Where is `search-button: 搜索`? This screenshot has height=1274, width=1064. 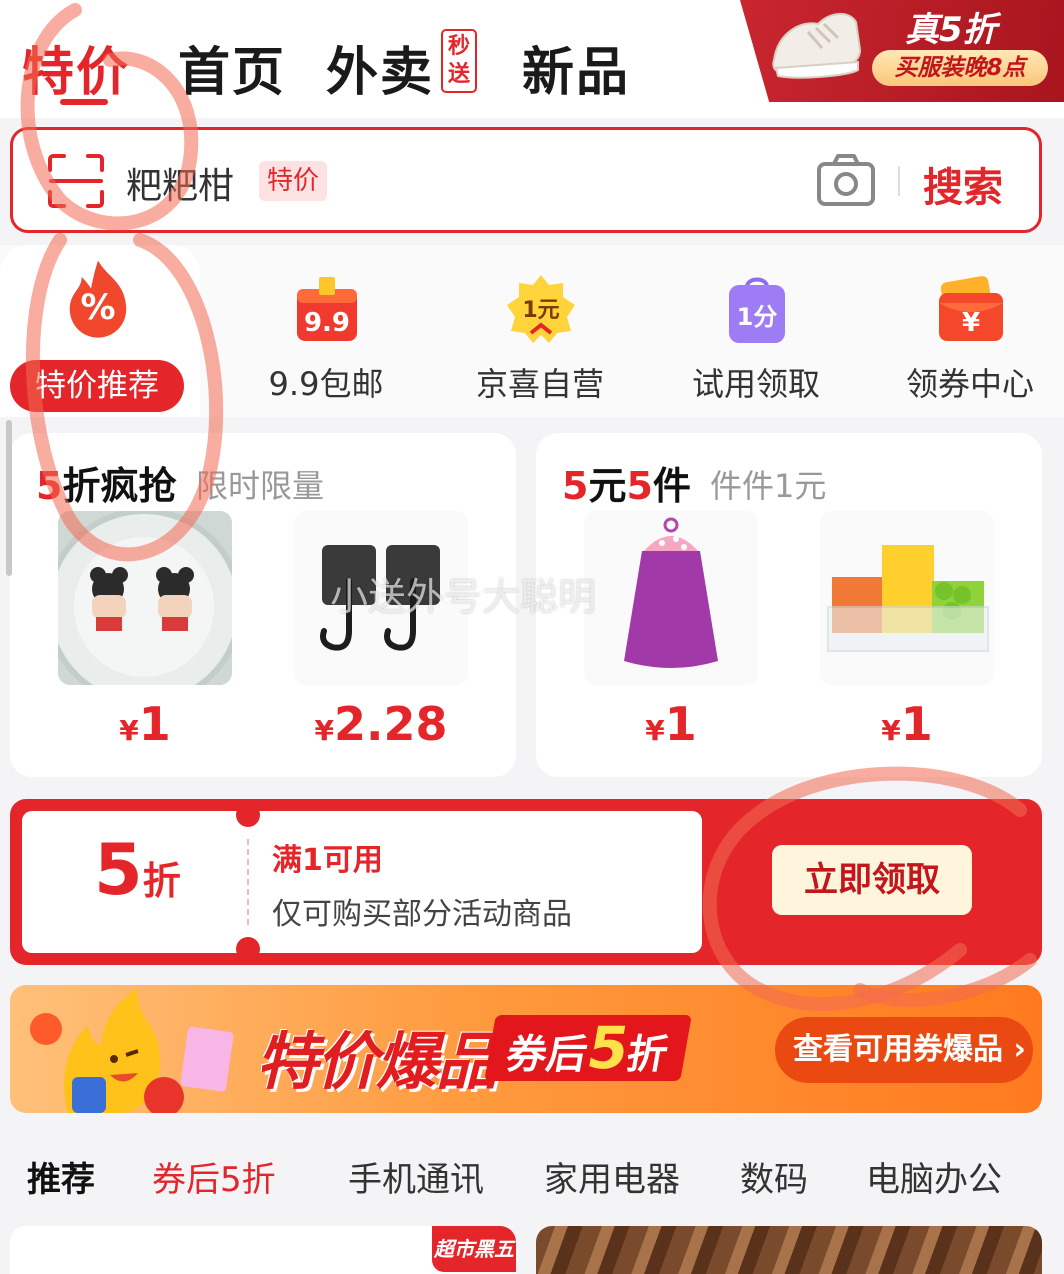 search-button: 搜索 is located at coordinates (963, 184).